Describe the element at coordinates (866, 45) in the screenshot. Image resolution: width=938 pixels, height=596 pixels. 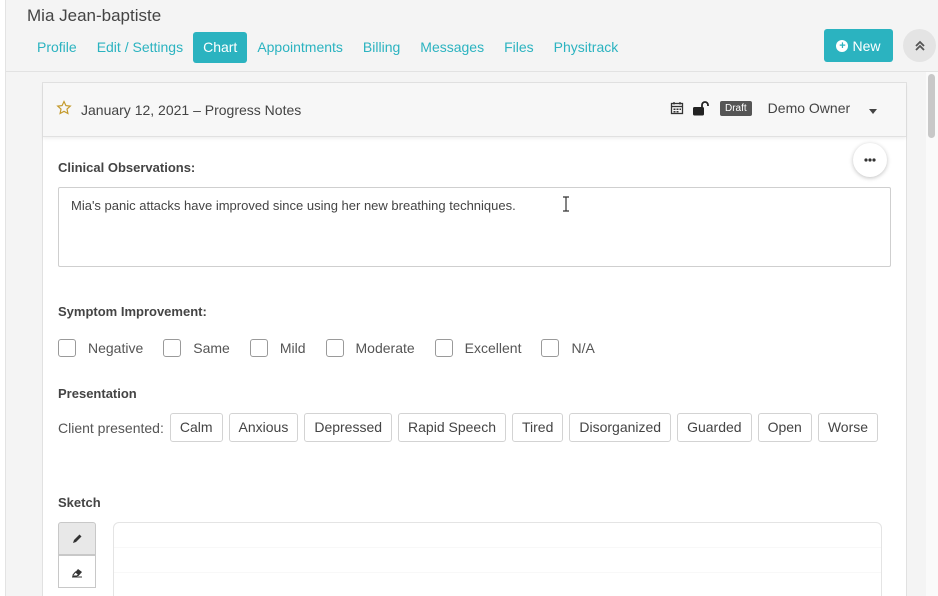
I see `new-button-label: New` at that location.